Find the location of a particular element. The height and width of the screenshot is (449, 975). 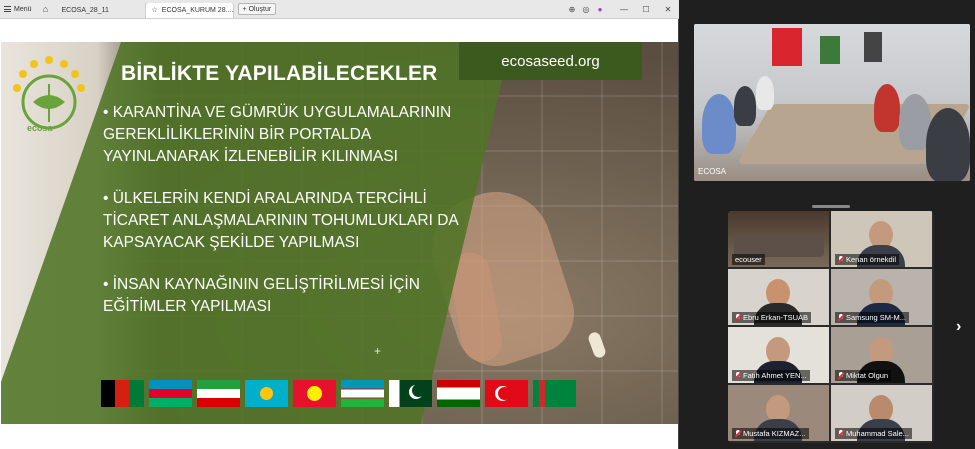

participant-tile: Ebru Erkan-TSUAB is located at coordinates (778, 297).